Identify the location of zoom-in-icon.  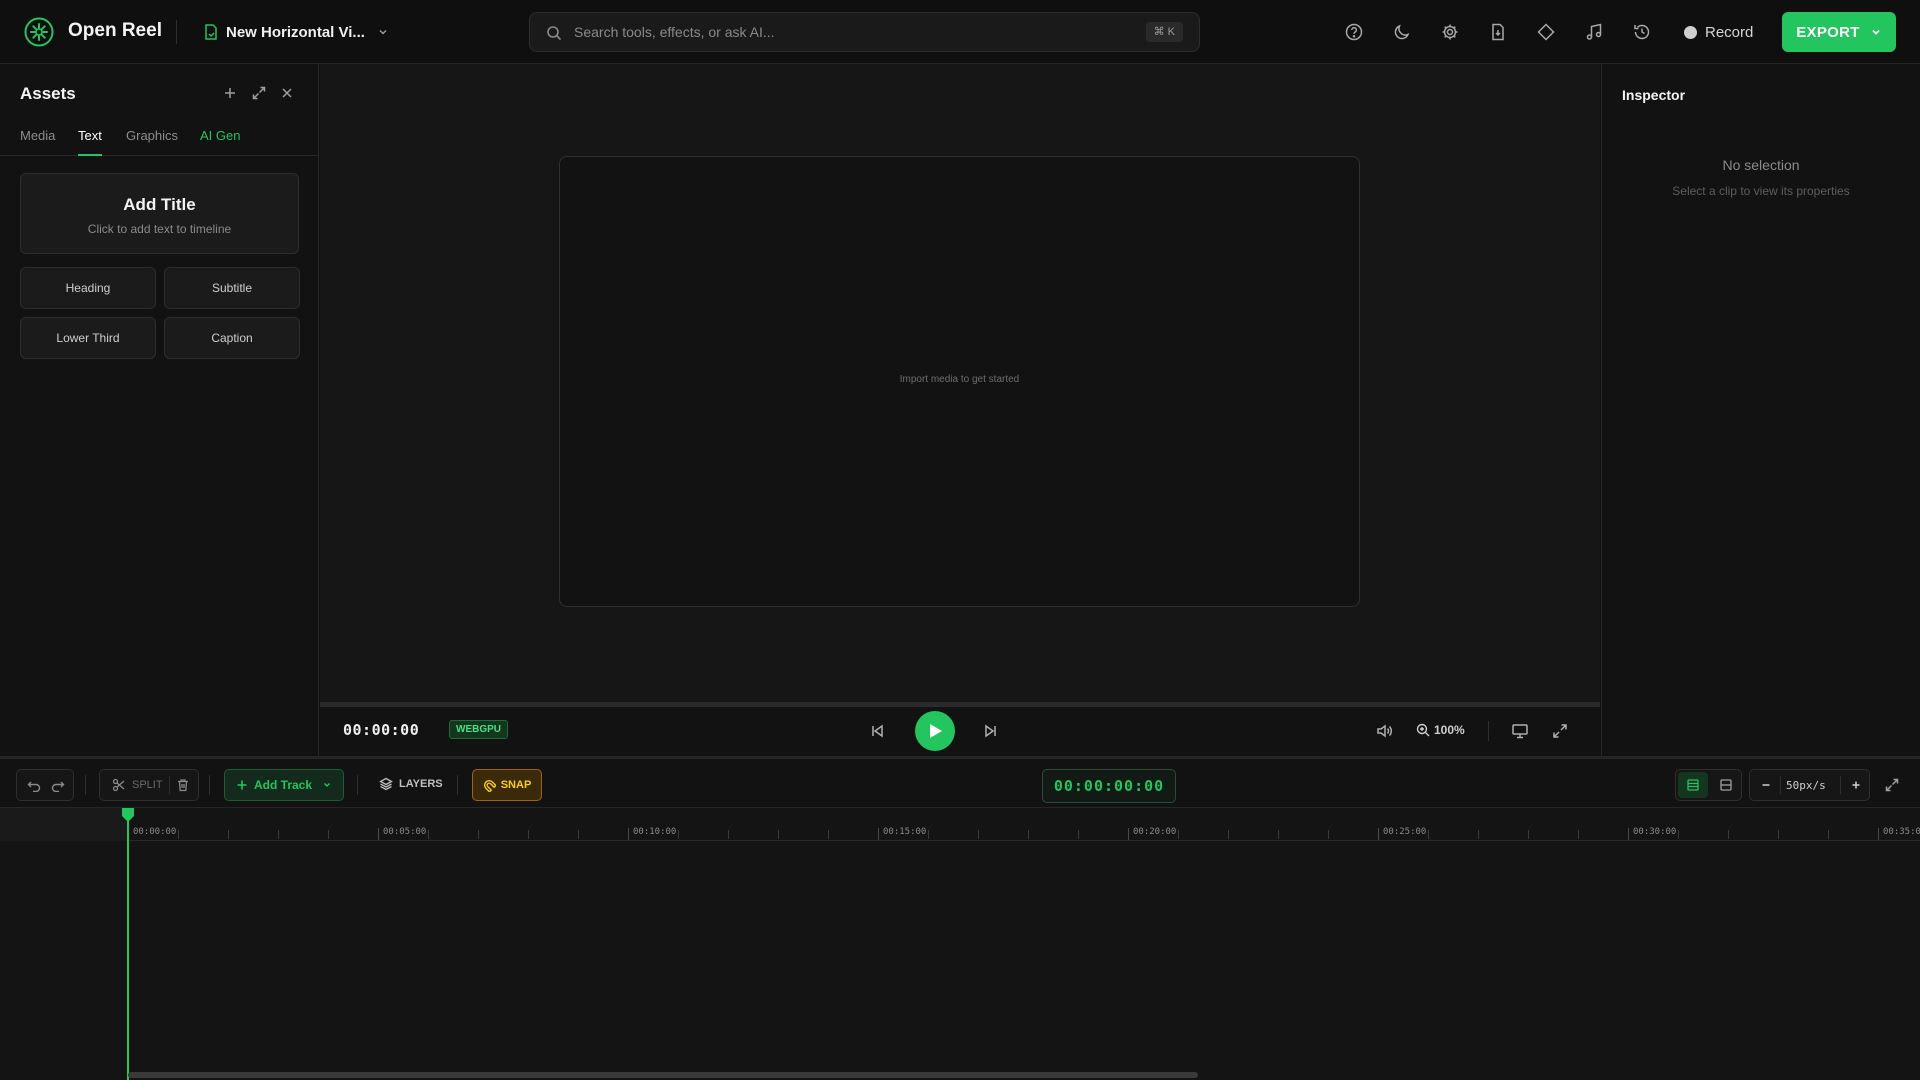
(1856, 785).